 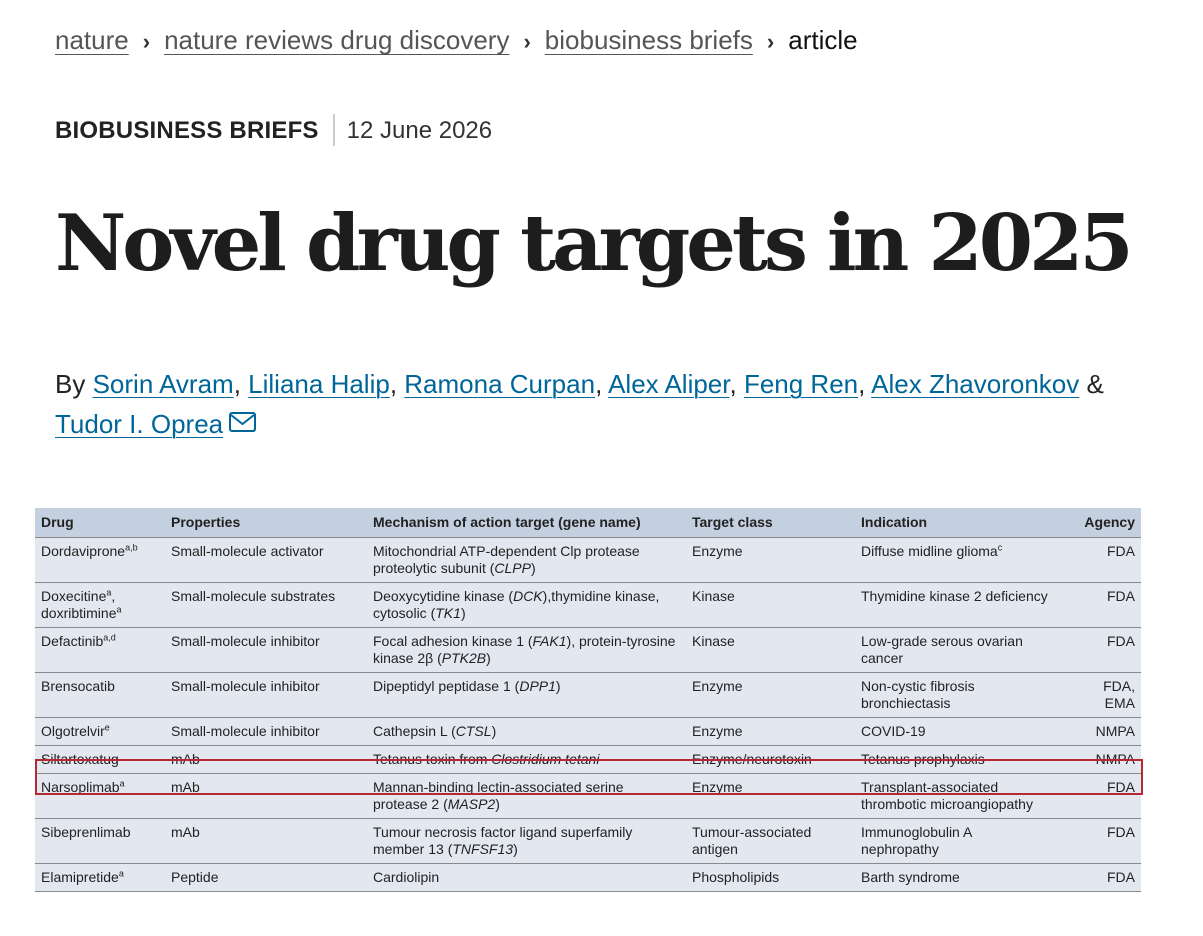 What do you see at coordinates (894, 522) in the screenshot?
I see `column-header-indication: Indication` at bounding box center [894, 522].